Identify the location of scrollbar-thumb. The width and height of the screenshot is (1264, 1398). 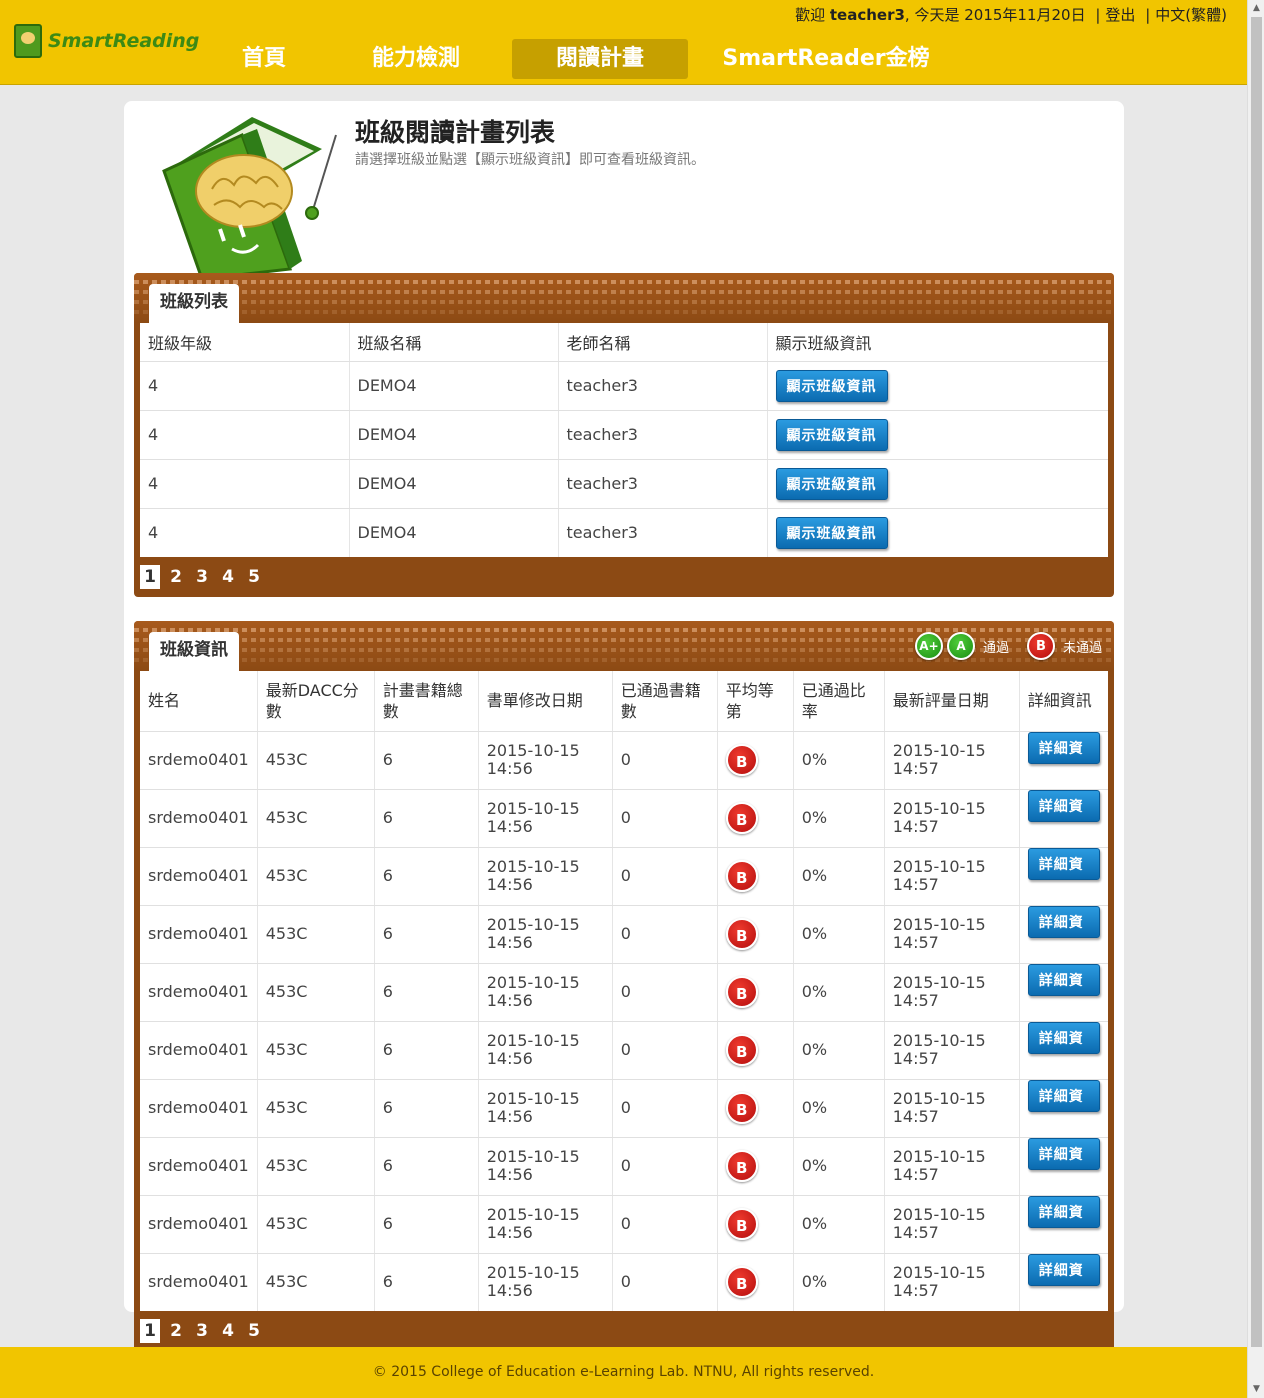
(1256, 682).